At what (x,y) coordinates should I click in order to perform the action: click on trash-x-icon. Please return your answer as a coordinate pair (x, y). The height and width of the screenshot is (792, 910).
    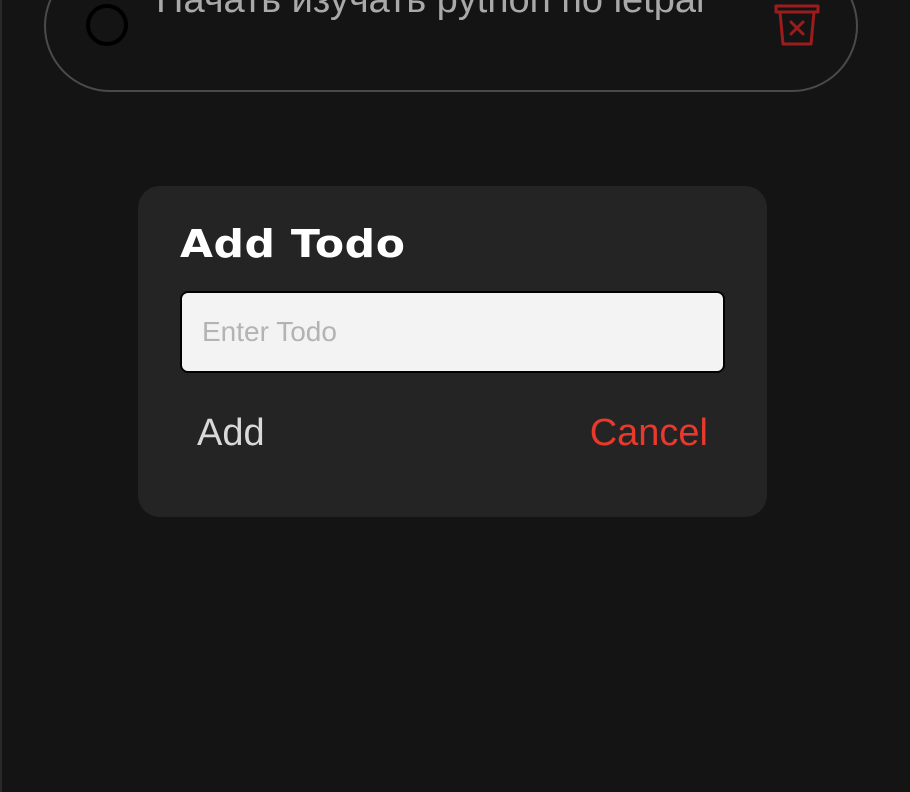
    Looking at the image, I should click on (797, 25).